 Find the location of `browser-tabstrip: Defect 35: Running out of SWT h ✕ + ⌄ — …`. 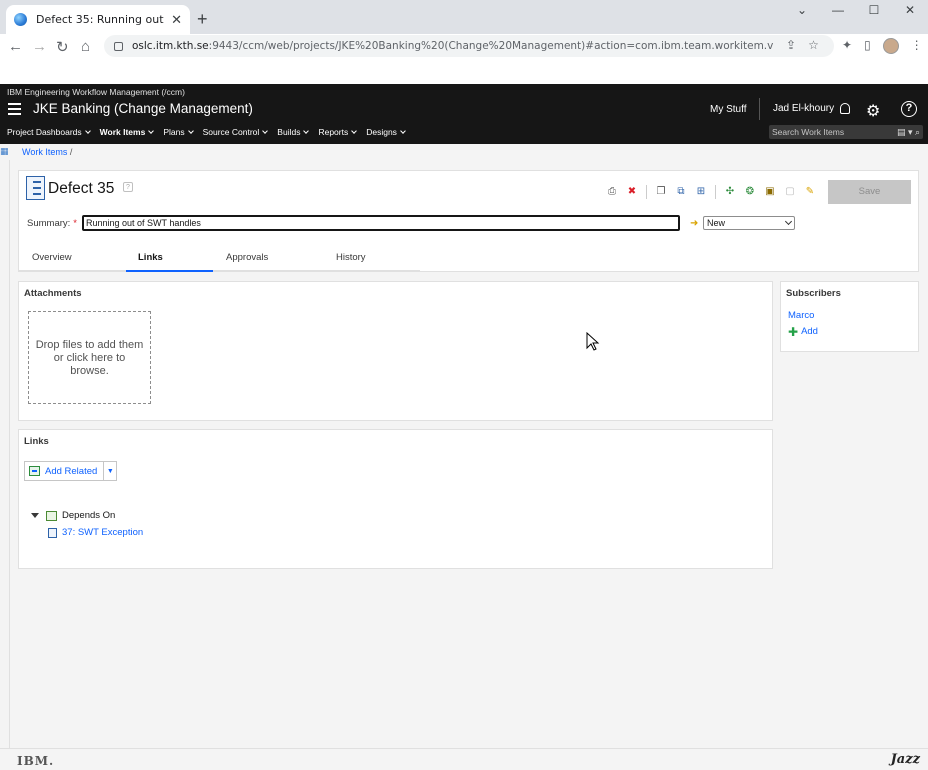

browser-tabstrip: Defect 35: Running out of SWT h ✕ + ⌄ — … is located at coordinates (464, 17).